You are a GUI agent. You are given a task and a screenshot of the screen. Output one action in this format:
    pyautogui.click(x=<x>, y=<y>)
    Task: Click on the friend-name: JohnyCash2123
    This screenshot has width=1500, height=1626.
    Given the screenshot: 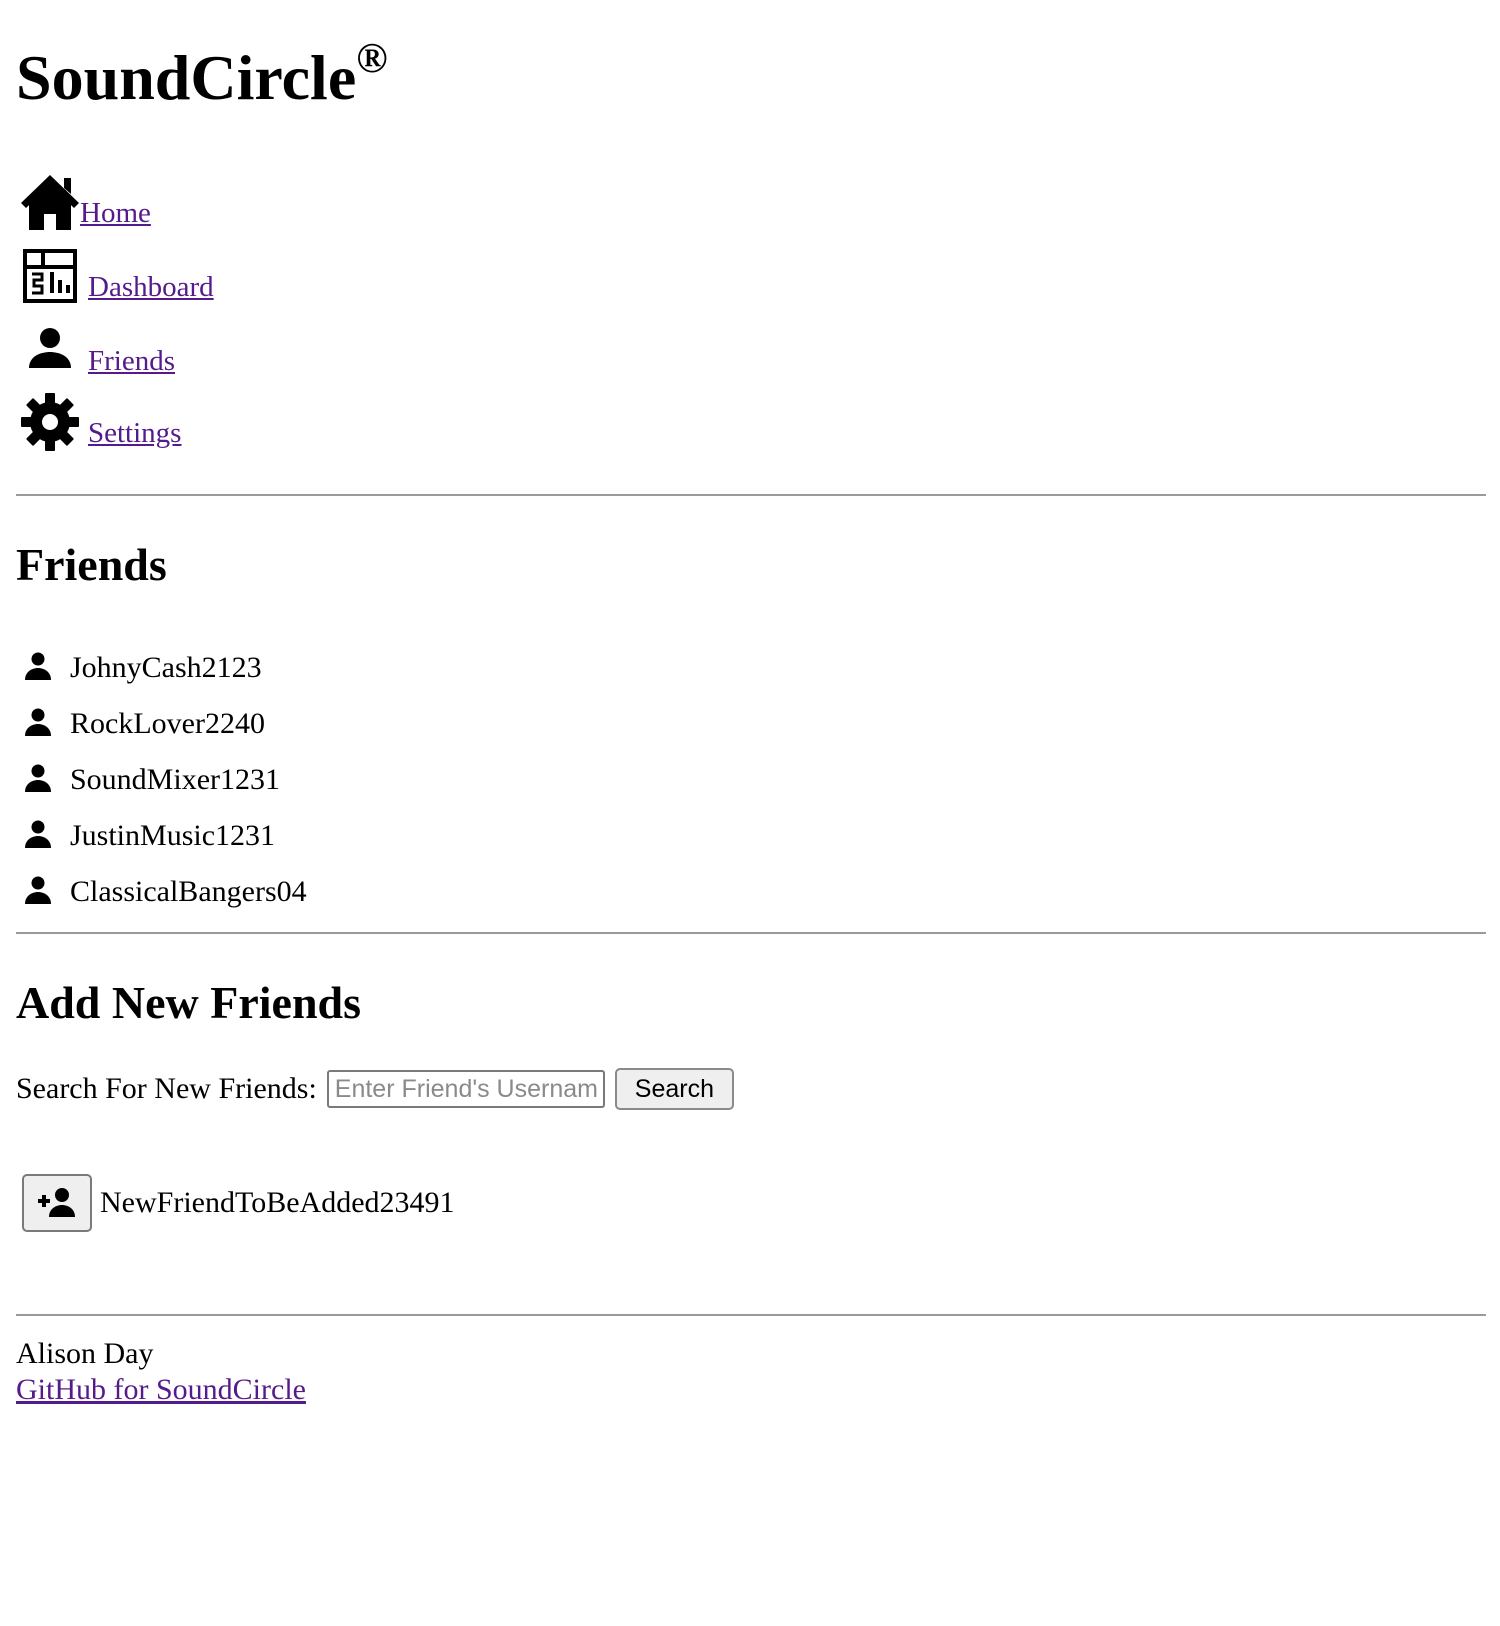 What is the action you would take?
    pyautogui.click(x=166, y=667)
    